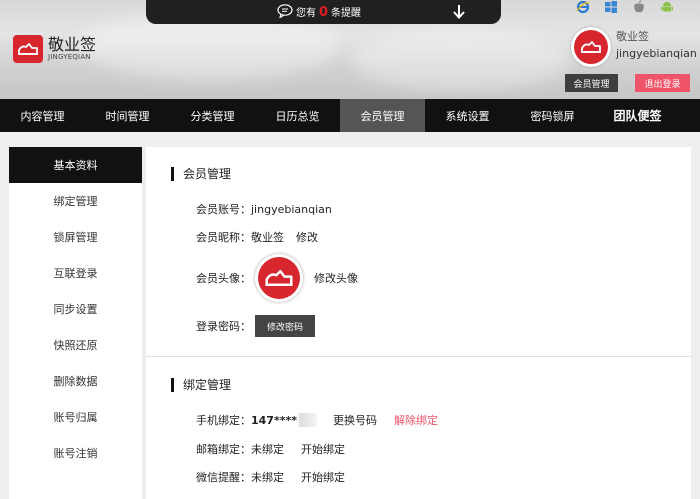 The width and height of the screenshot is (700, 499). Describe the element at coordinates (336, 278) in the screenshot. I see `edit-avatar-link: 修改头像` at that location.